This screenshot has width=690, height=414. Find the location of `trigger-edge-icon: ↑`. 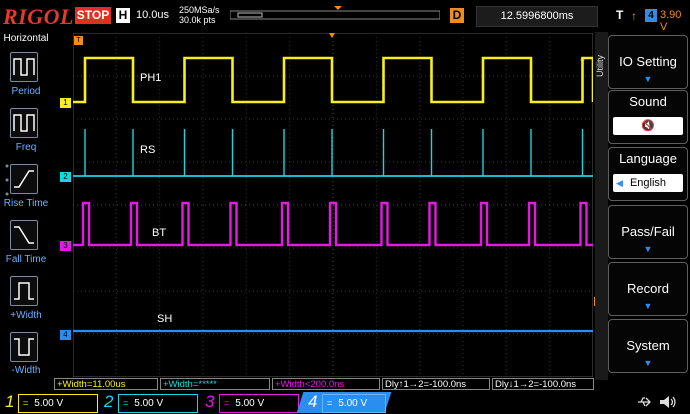

trigger-edge-icon: ↑ is located at coordinates (634, 16).